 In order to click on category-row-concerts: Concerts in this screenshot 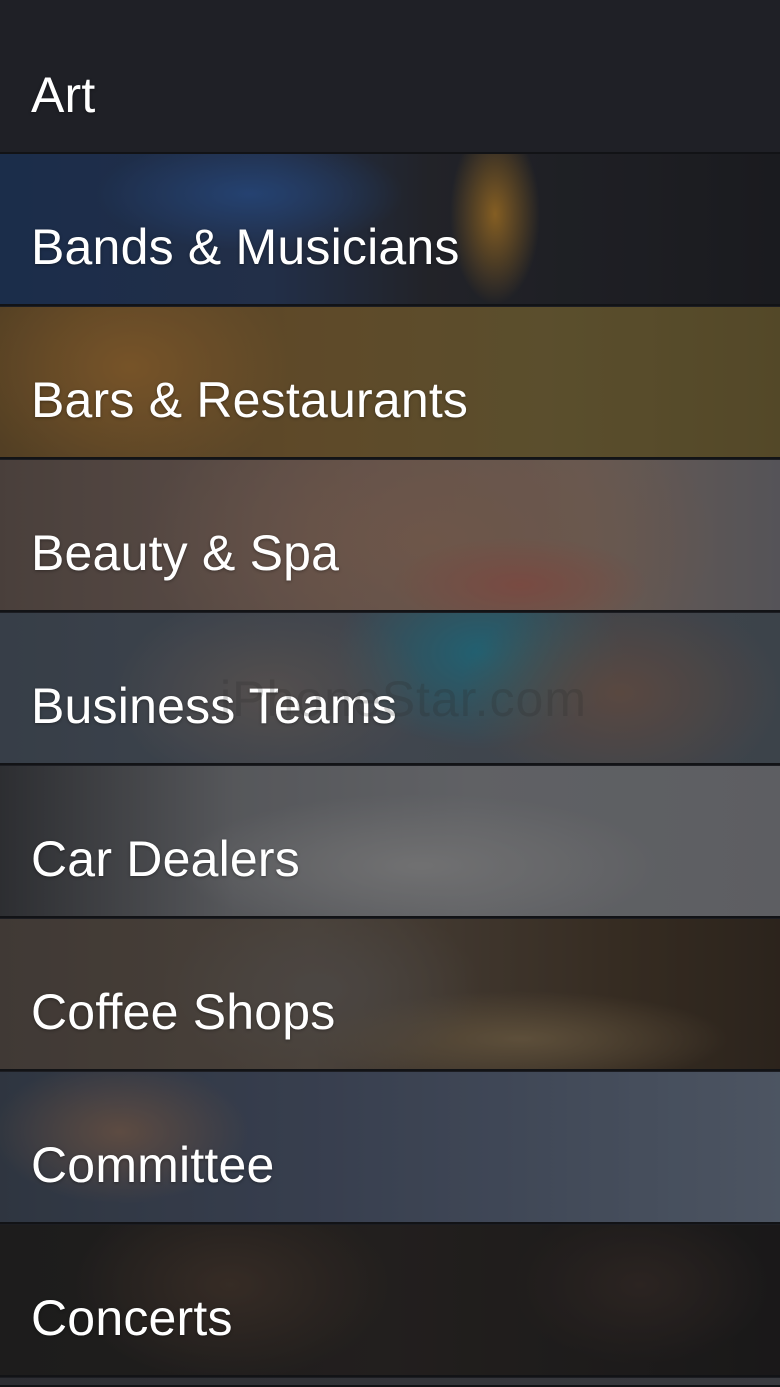, I will do `click(390, 1301)`.